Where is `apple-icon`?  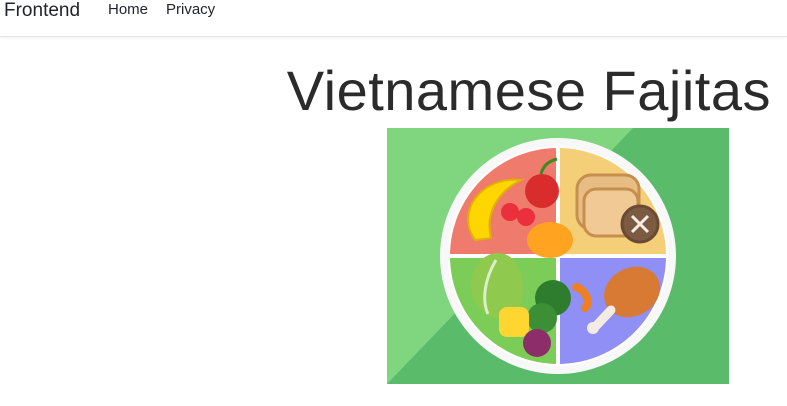
apple-icon is located at coordinates (542, 191).